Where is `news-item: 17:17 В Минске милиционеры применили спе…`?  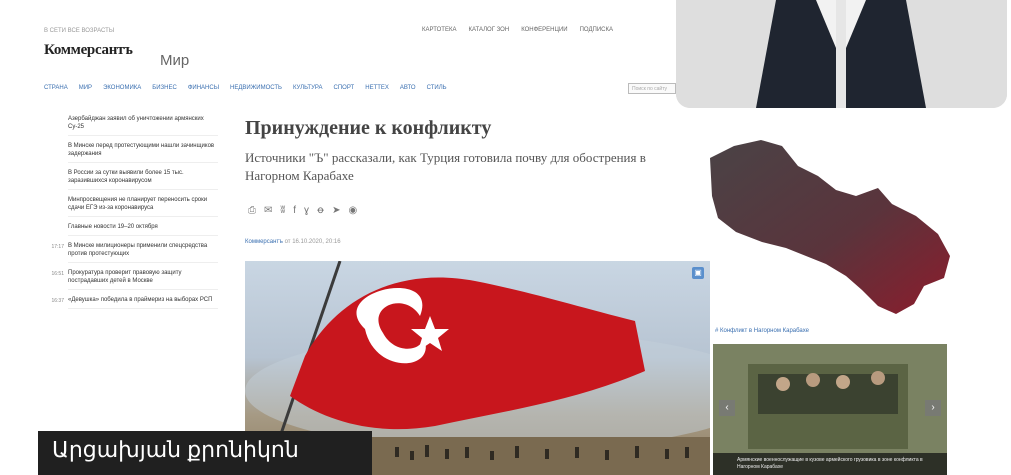
news-item: 17:17 В Минске милиционеры применили спе… is located at coordinates (132, 252).